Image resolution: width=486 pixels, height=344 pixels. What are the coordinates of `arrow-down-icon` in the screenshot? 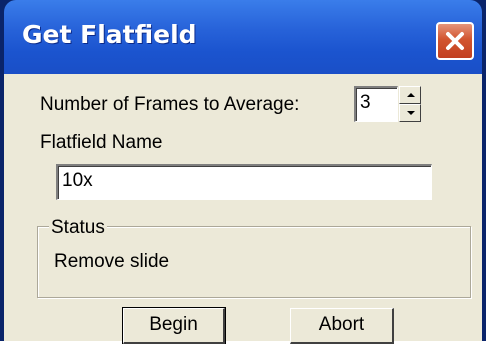 It's located at (411, 113).